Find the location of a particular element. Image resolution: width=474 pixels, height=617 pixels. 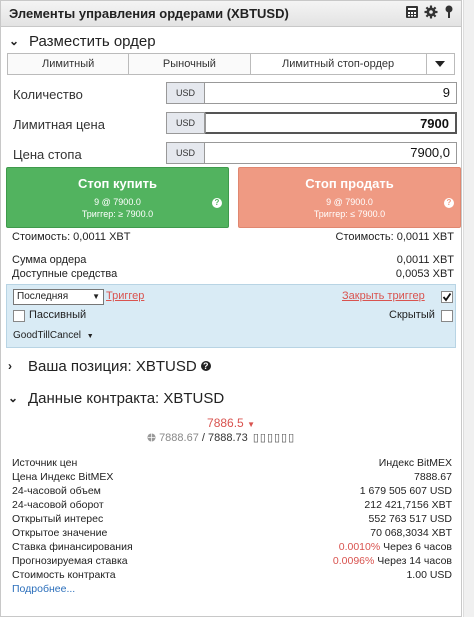

stat-value: 1 679 505 607 USD is located at coordinates (405, 491).